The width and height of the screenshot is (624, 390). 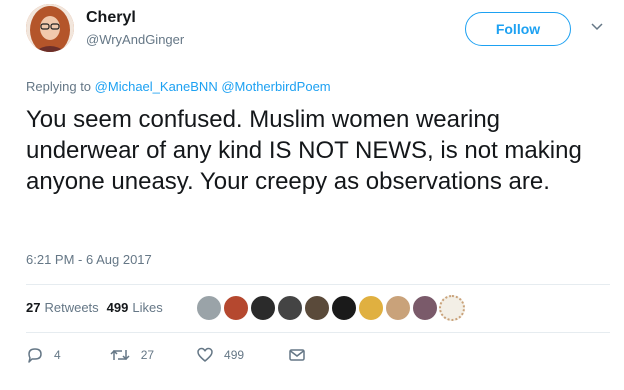 I want to click on reply-button: 4, so click(x=43, y=355).